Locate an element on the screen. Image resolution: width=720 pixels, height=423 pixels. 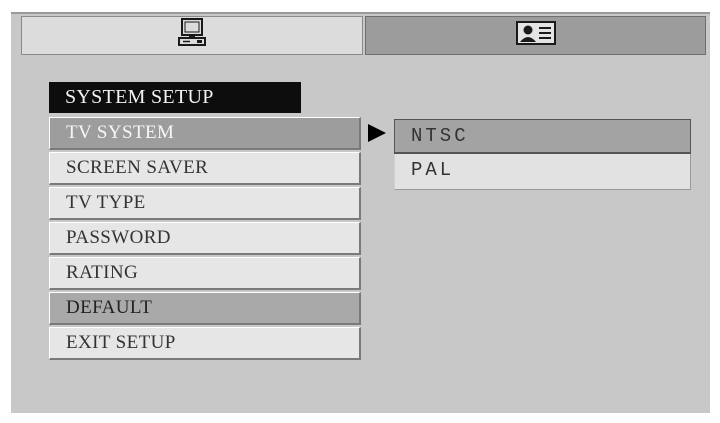
menu-item-tv-system: TV SYSTEM is located at coordinates (205, 133).